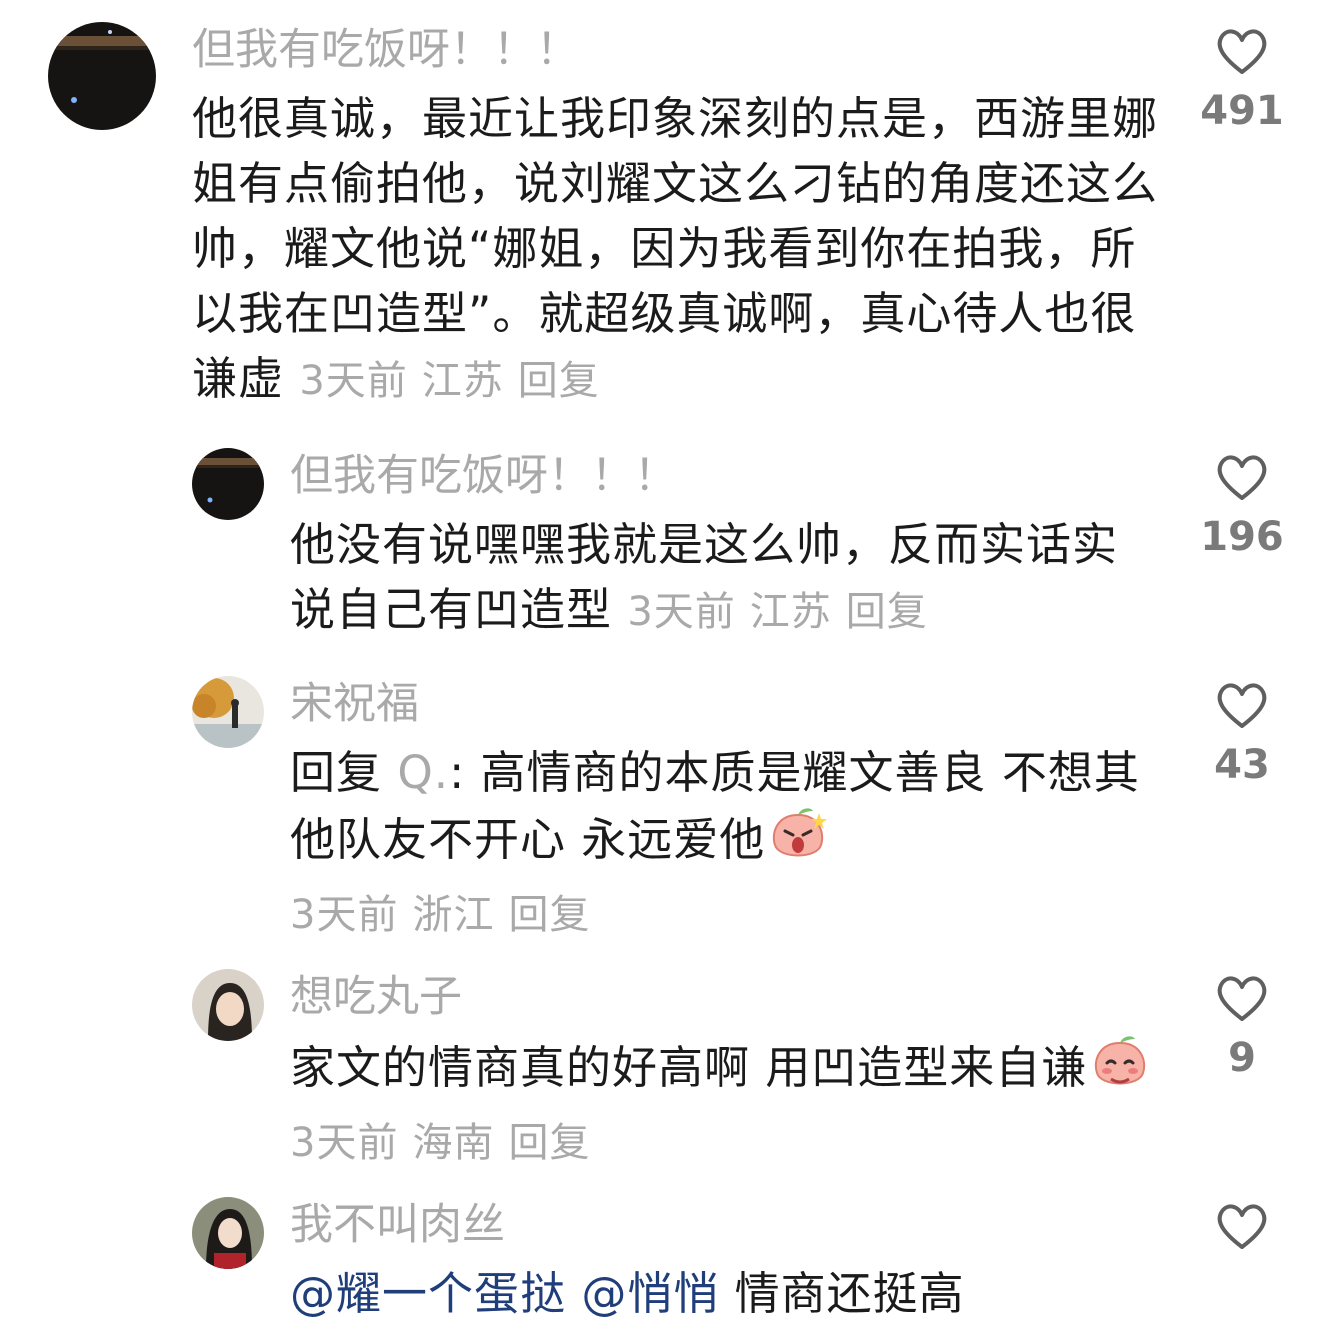 The image size is (1320, 1334). Describe the element at coordinates (1242, 736) in the screenshot. I see `like-button: 43` at that location.